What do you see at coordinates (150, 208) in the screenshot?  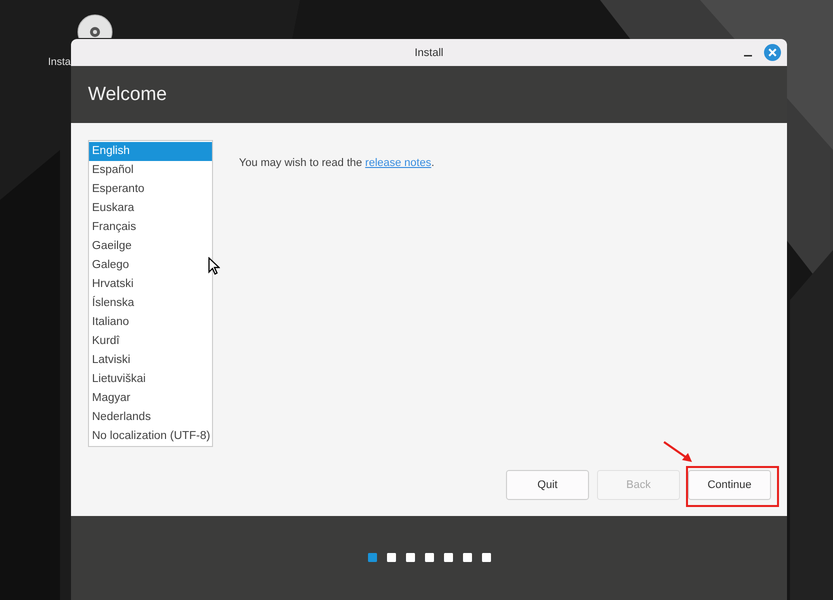 I see `language-item: Euskara` at bounding box center [150, 208].